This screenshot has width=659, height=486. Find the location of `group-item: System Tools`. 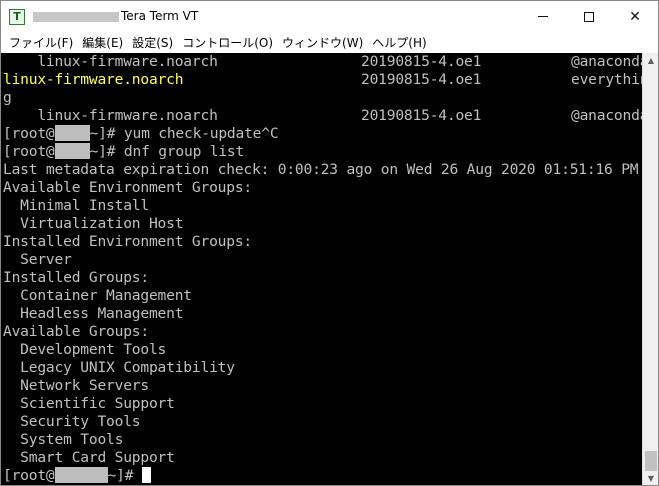

group-item: System Tools is located at coordinates (63, 439).